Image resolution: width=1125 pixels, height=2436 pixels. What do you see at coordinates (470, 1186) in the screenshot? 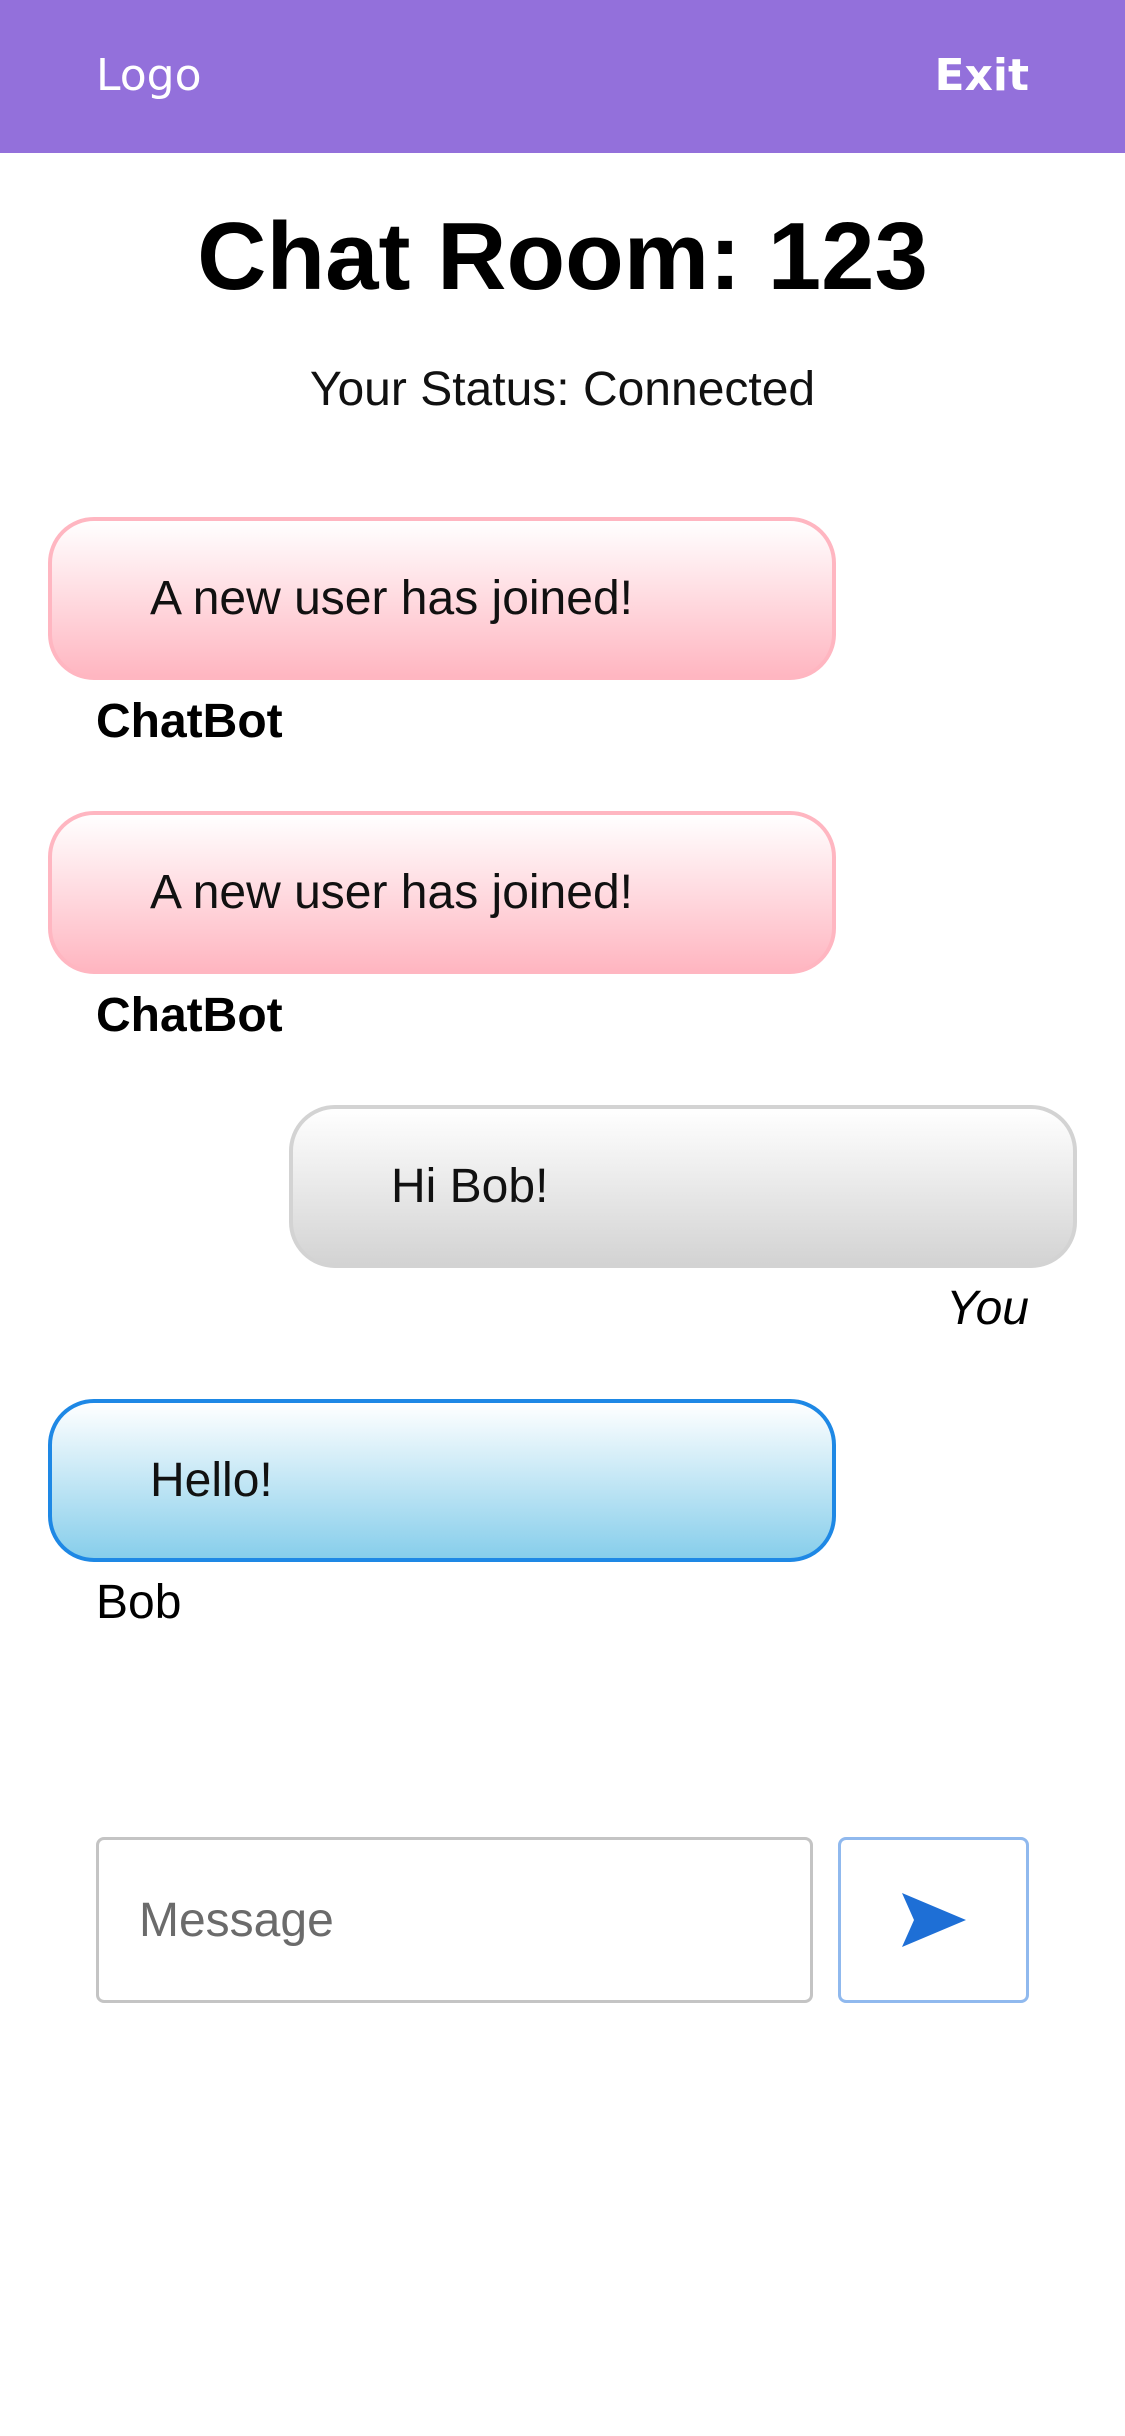
I see `message-text: Hi Bob!` at bounding box center [470, 1186].